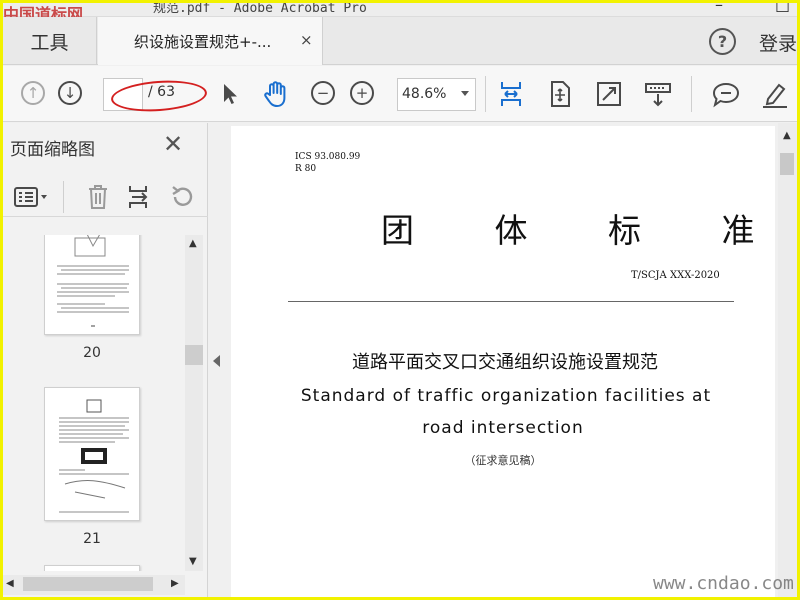 This screenshot has width=800, height=600. Describe the element at coordinates (182, 197) in the screenshot. I see `undo-icon` at that location.